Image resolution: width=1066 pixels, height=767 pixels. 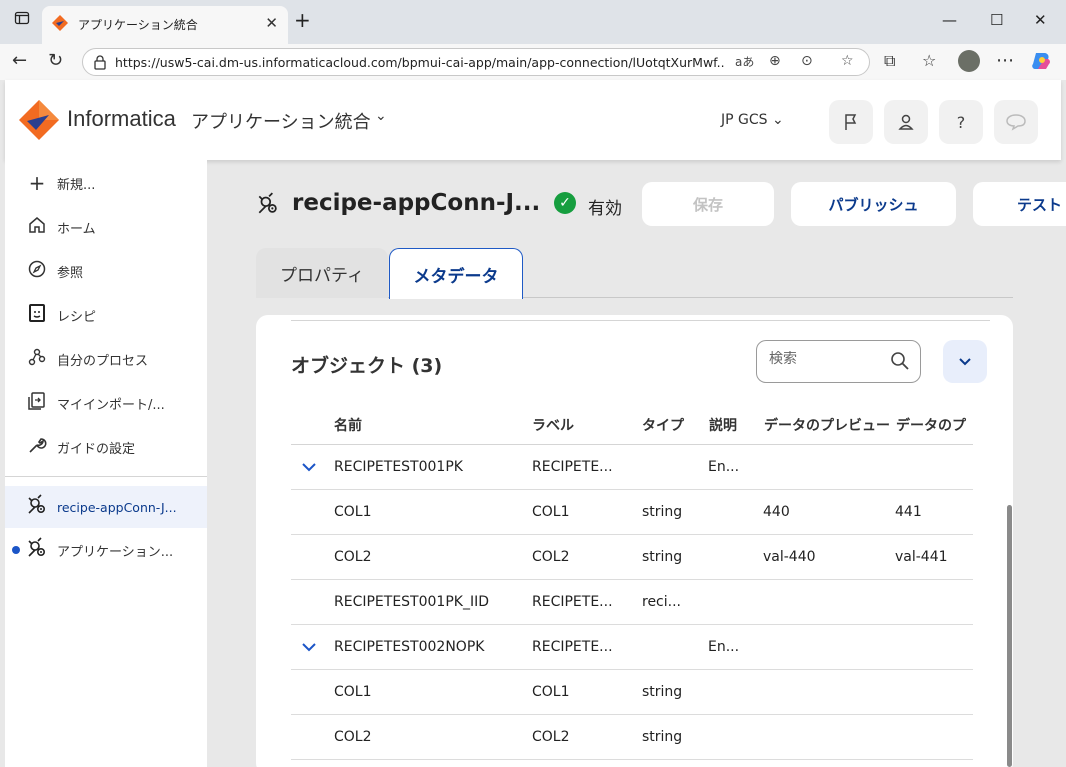 What do you see at coordinates (996, 20) in the screenshot?
I see `maximize-icon: ☐` at bounding box center [996, 20].